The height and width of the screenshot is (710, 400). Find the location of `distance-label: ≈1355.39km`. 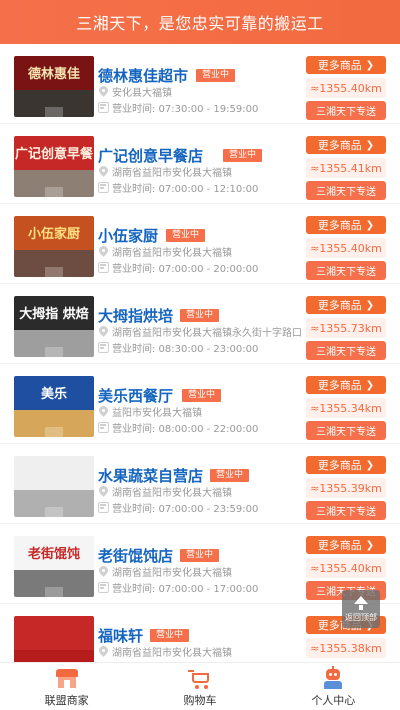

distance-label: ≈1355.39km is located at coordinates (346, 488).